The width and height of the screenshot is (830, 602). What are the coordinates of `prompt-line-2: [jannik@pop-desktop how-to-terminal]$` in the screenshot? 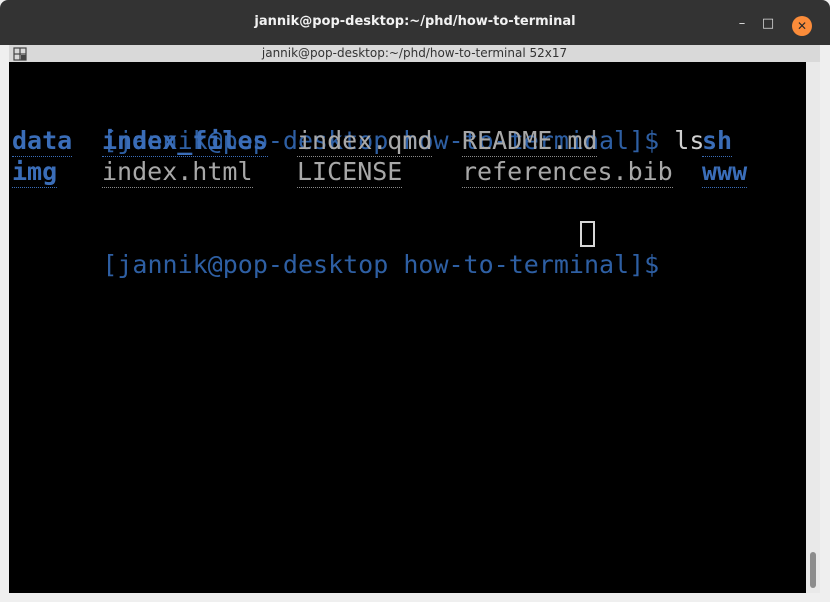 It's located at (407, 248).